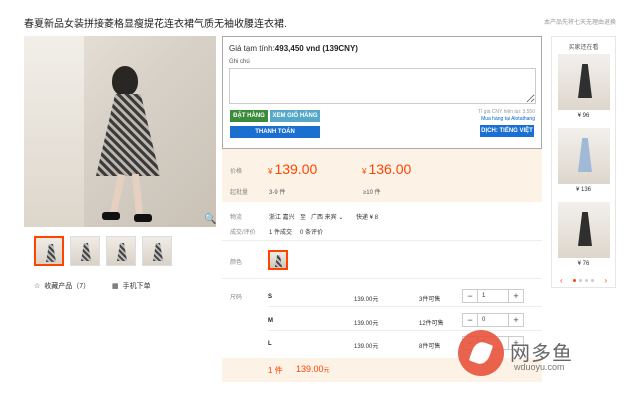  I want to click on fish-logo-icon, so click(481, 353).